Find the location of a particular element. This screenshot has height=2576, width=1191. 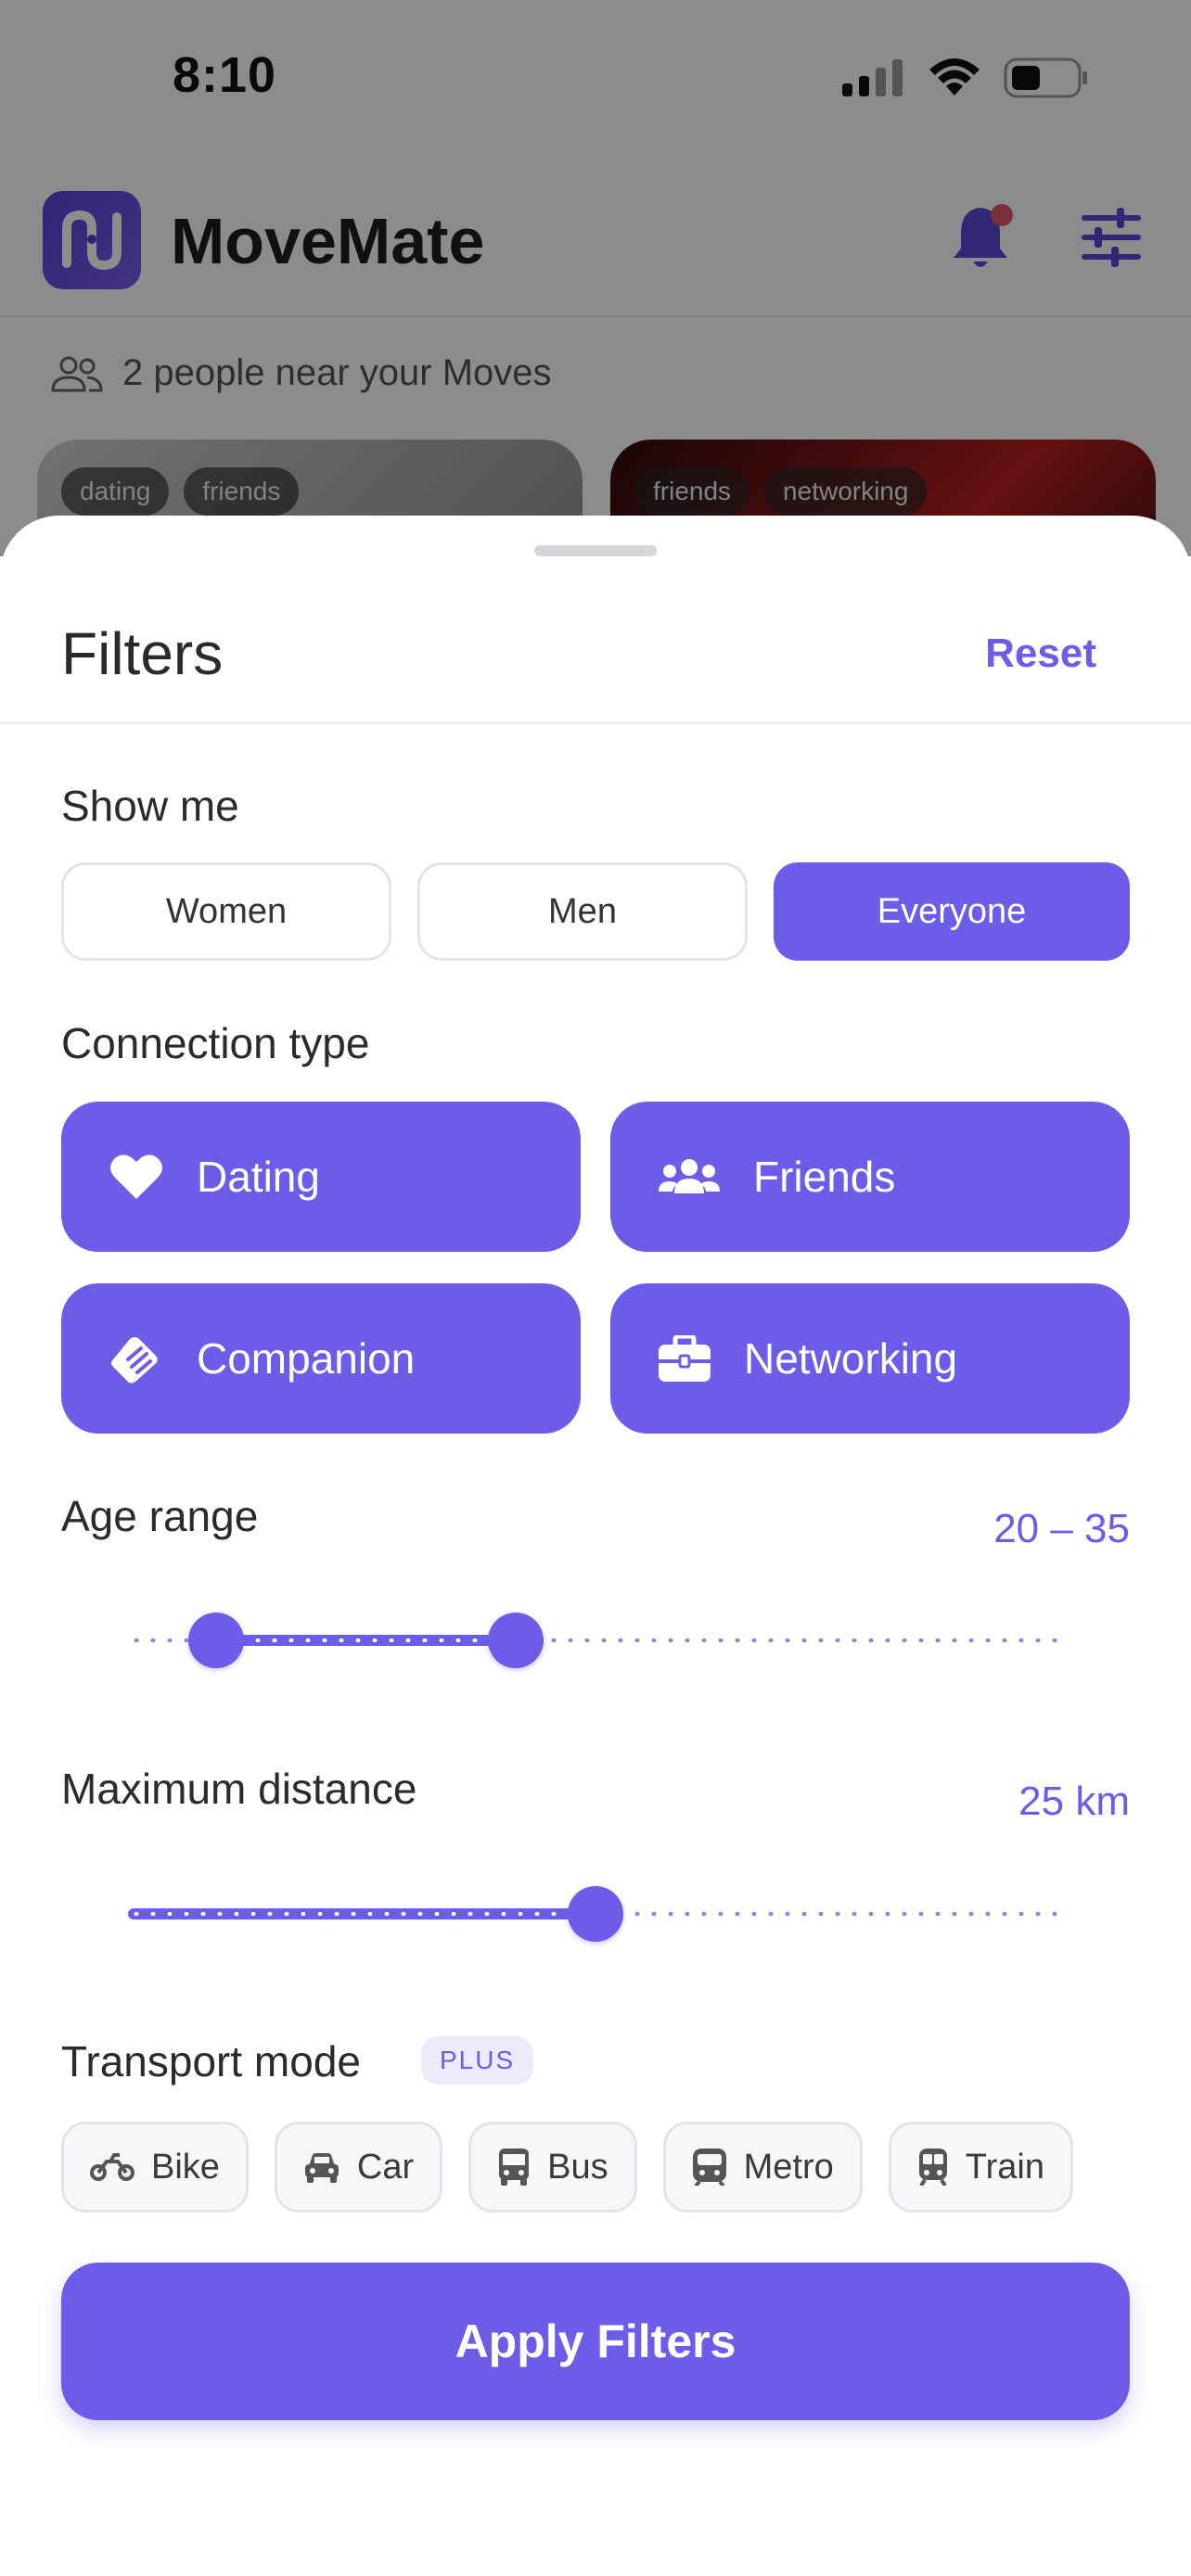

max-distance-label: Maximum distance is located at coordinates (239, 1789).